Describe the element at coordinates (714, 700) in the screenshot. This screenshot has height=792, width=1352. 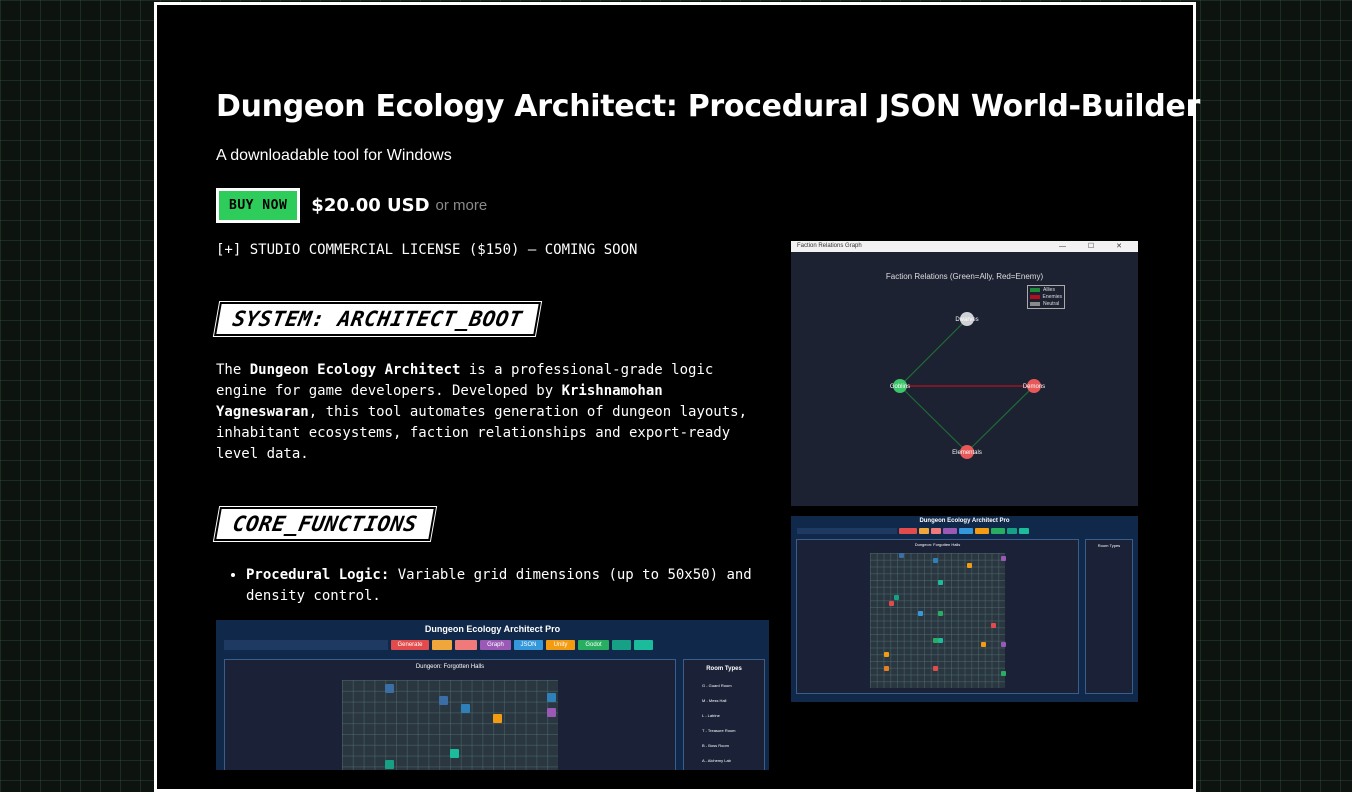
I see `list-item: M - Mess Hall` at that location.